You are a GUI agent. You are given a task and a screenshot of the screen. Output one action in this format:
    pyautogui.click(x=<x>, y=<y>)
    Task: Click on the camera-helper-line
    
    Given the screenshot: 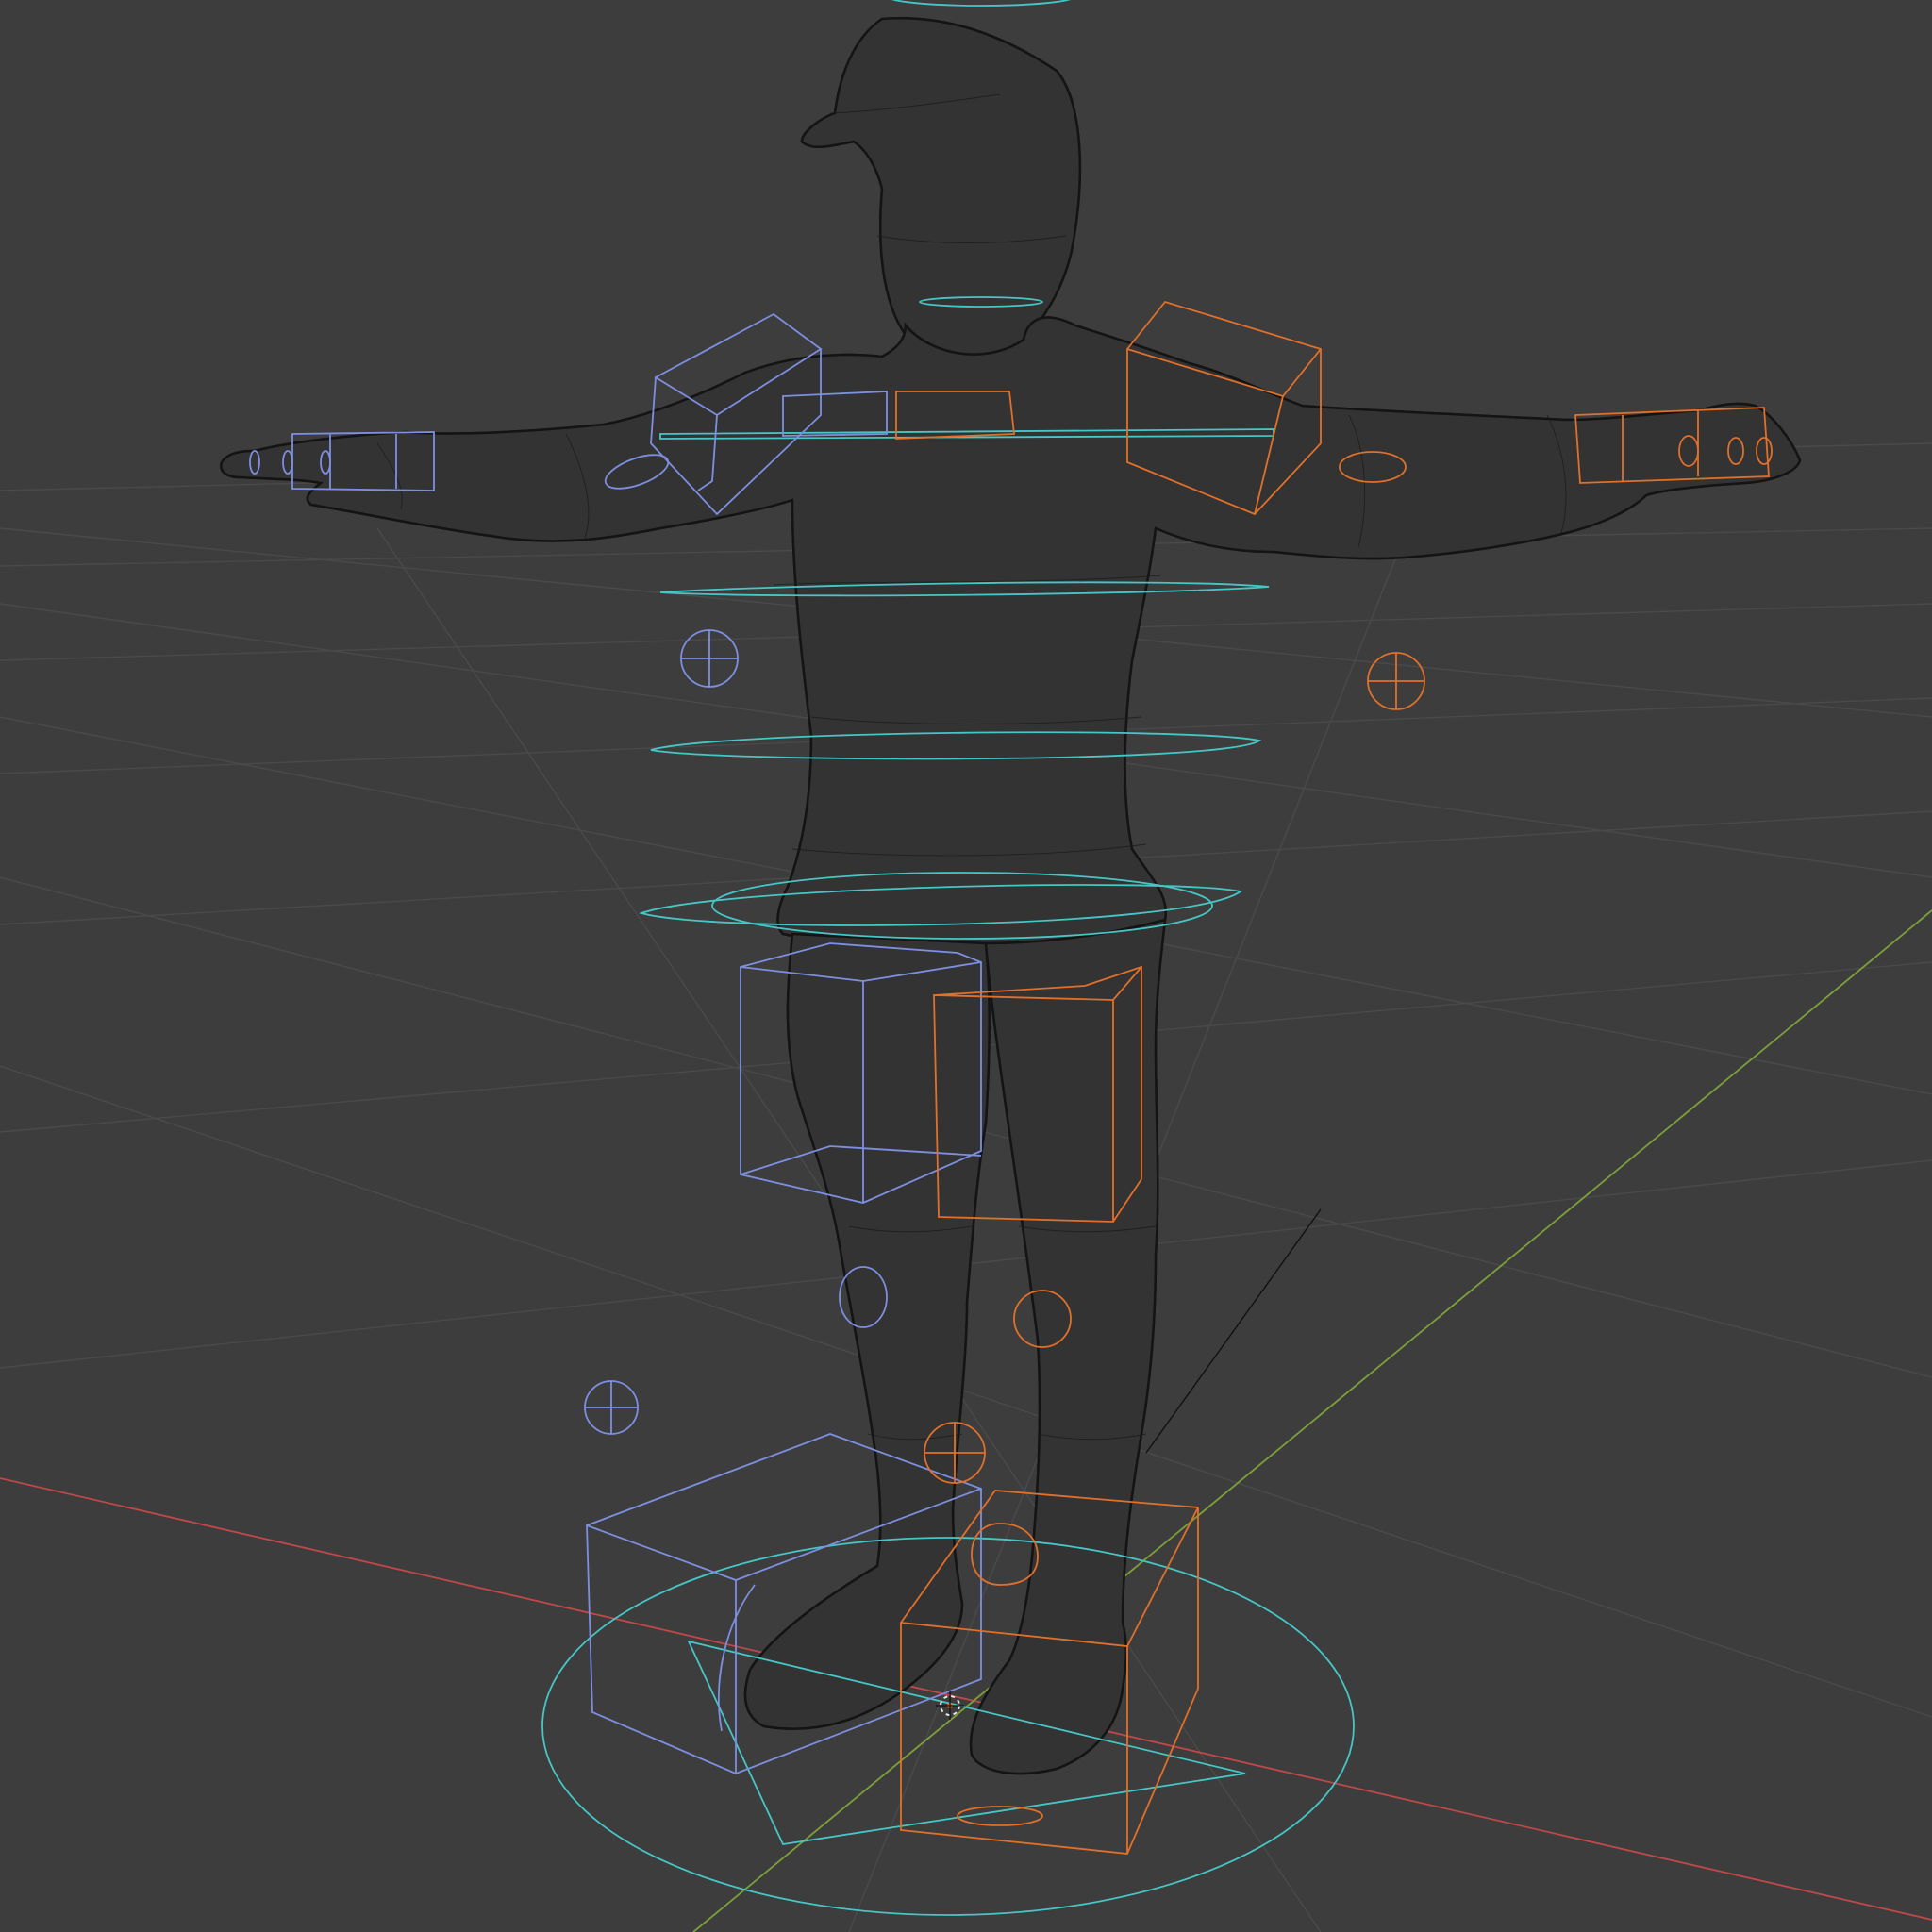 What is the action you would take?
    pyautogui.click(x=1233, y=1331)
    